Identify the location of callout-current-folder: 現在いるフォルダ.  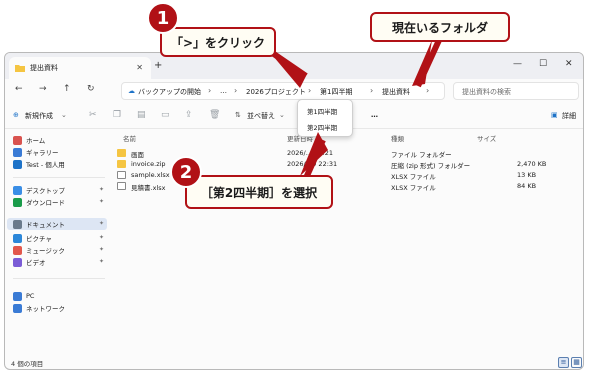
(440, 27).